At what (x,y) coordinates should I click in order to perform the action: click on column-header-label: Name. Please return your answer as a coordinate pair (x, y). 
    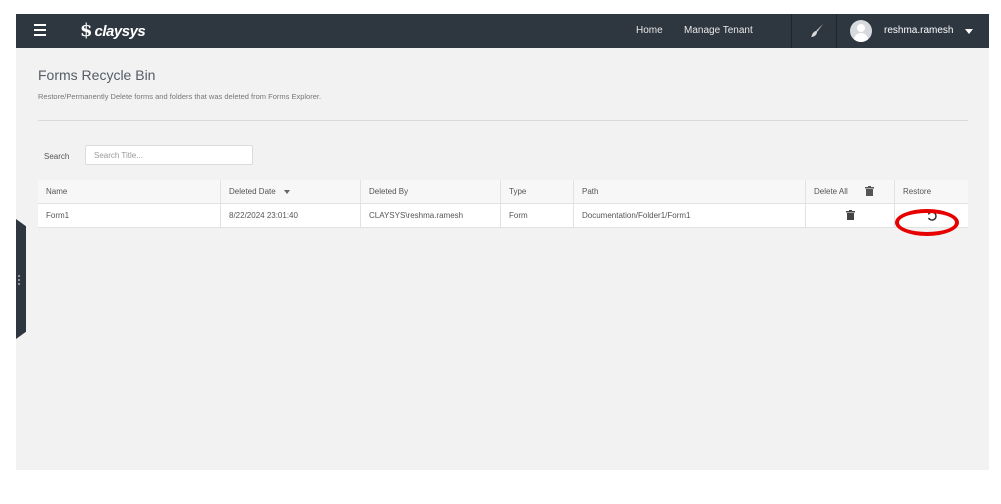
    Looking at the image, I should click on (57, 191).